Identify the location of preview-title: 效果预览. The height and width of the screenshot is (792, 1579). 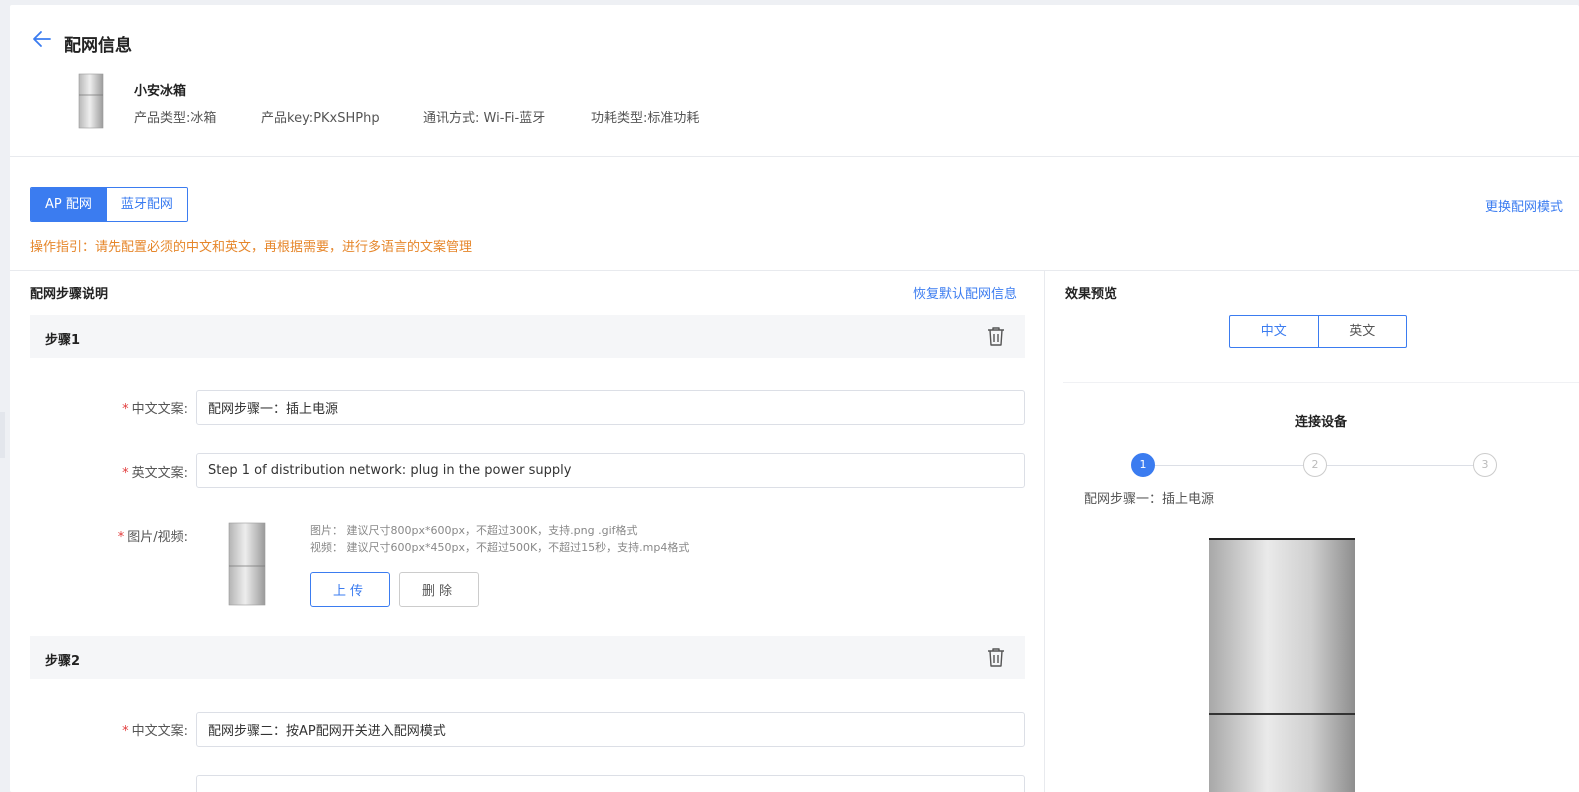
(1091, 294).